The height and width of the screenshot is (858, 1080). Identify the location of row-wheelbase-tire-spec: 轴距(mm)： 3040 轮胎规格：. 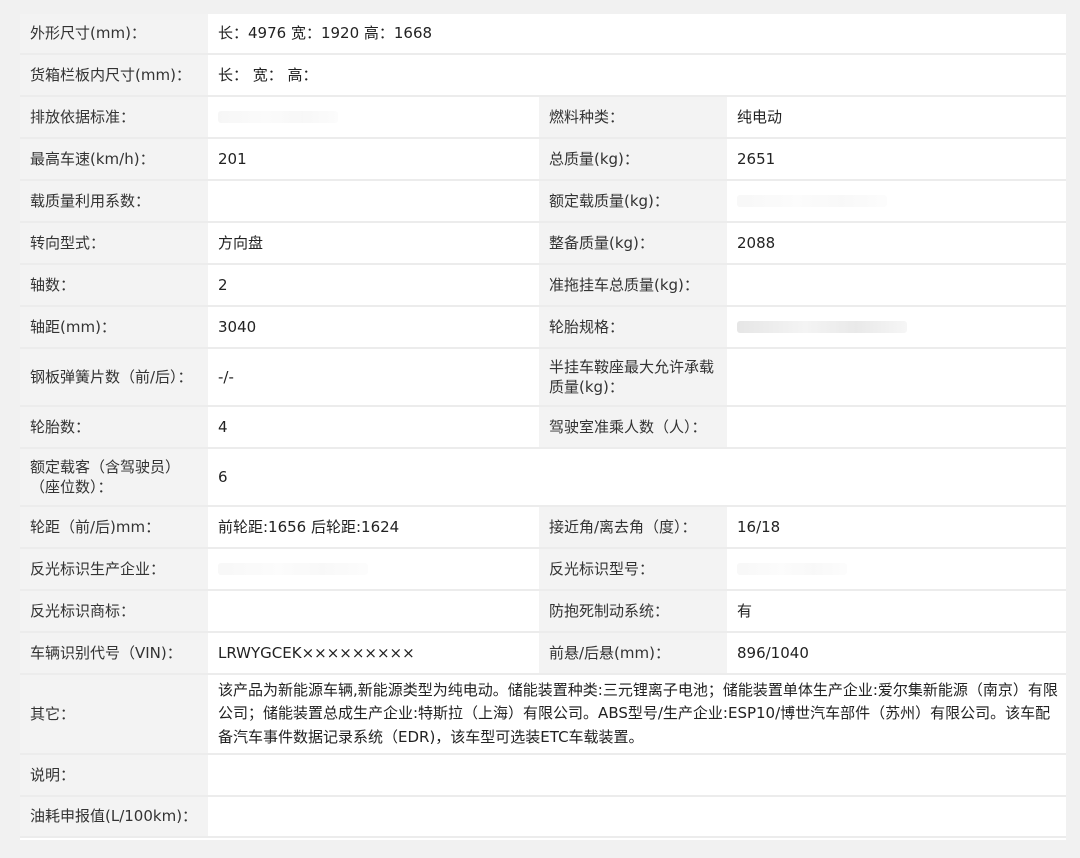
(543, 328).